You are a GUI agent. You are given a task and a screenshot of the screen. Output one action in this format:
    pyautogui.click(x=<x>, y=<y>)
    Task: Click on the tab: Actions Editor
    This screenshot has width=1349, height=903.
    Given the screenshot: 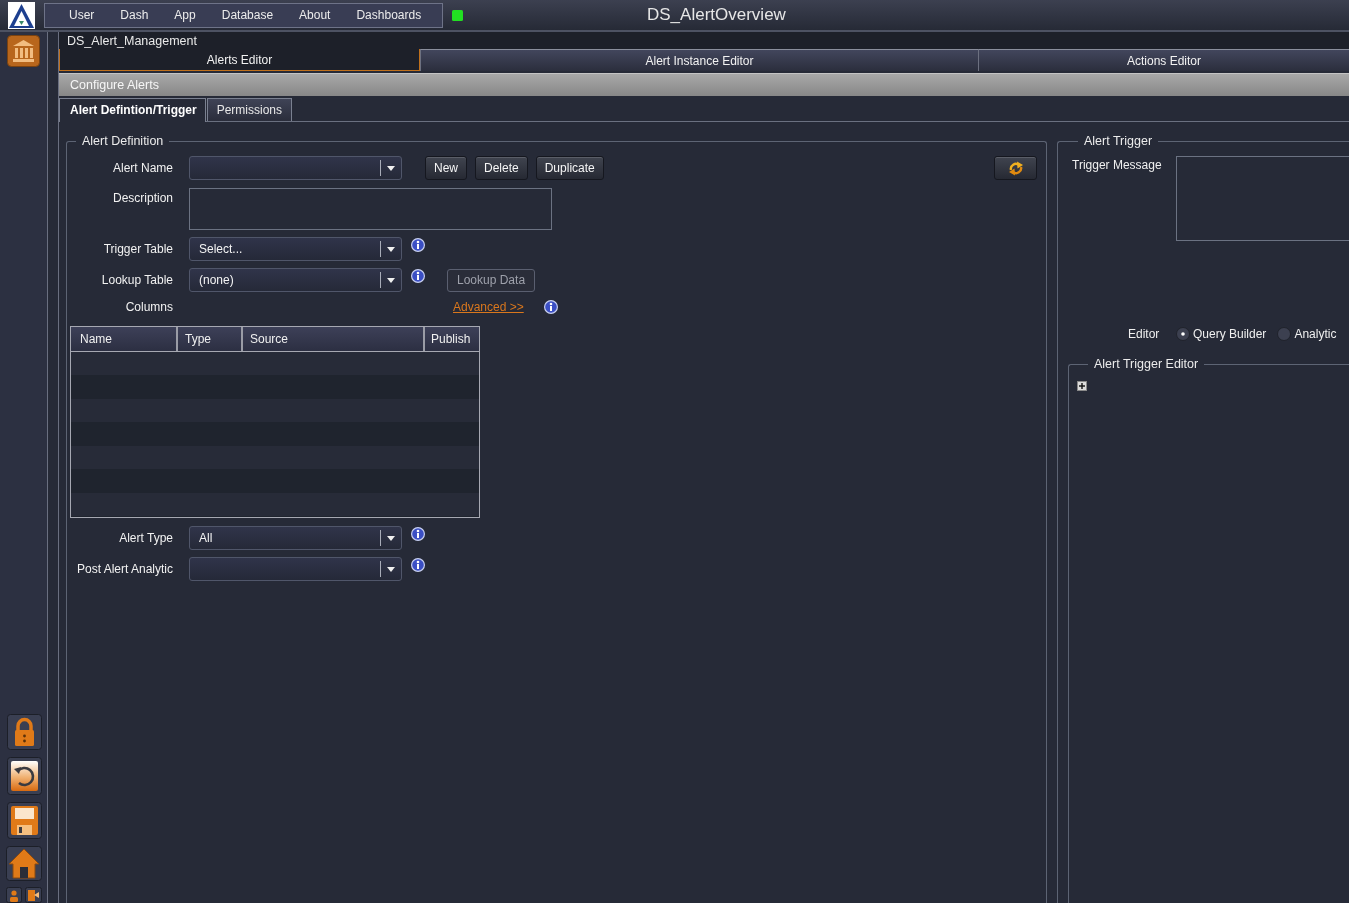 What is the action you would take?
    pyautogui.click(x=1163, y=60)
    